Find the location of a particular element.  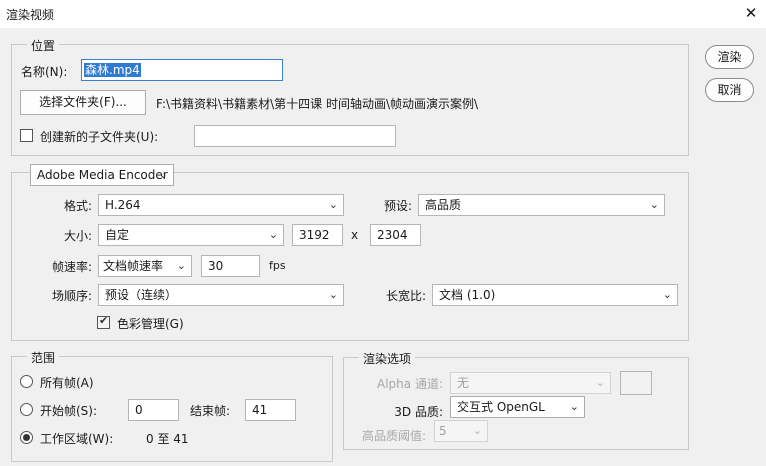

render-options-legend: 渲染选项 is located at coordinates (387, 358).